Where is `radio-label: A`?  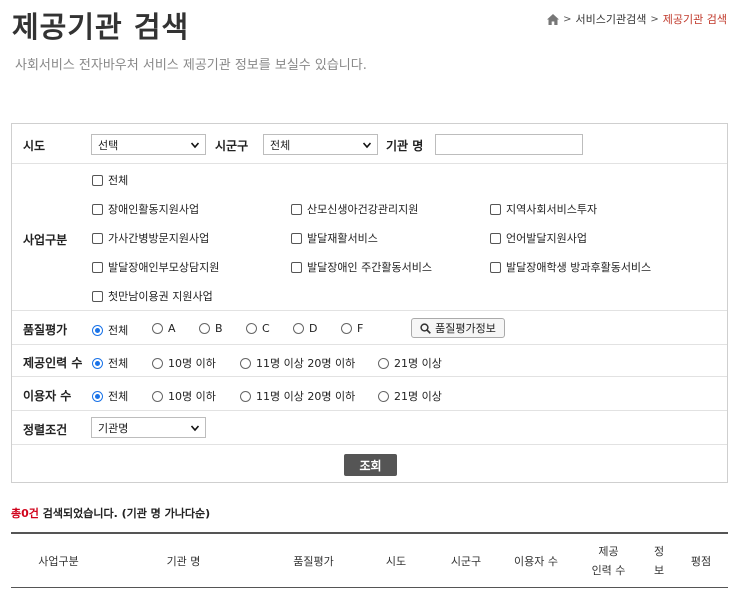 radio-label: A is located at coordinates (172, 328).